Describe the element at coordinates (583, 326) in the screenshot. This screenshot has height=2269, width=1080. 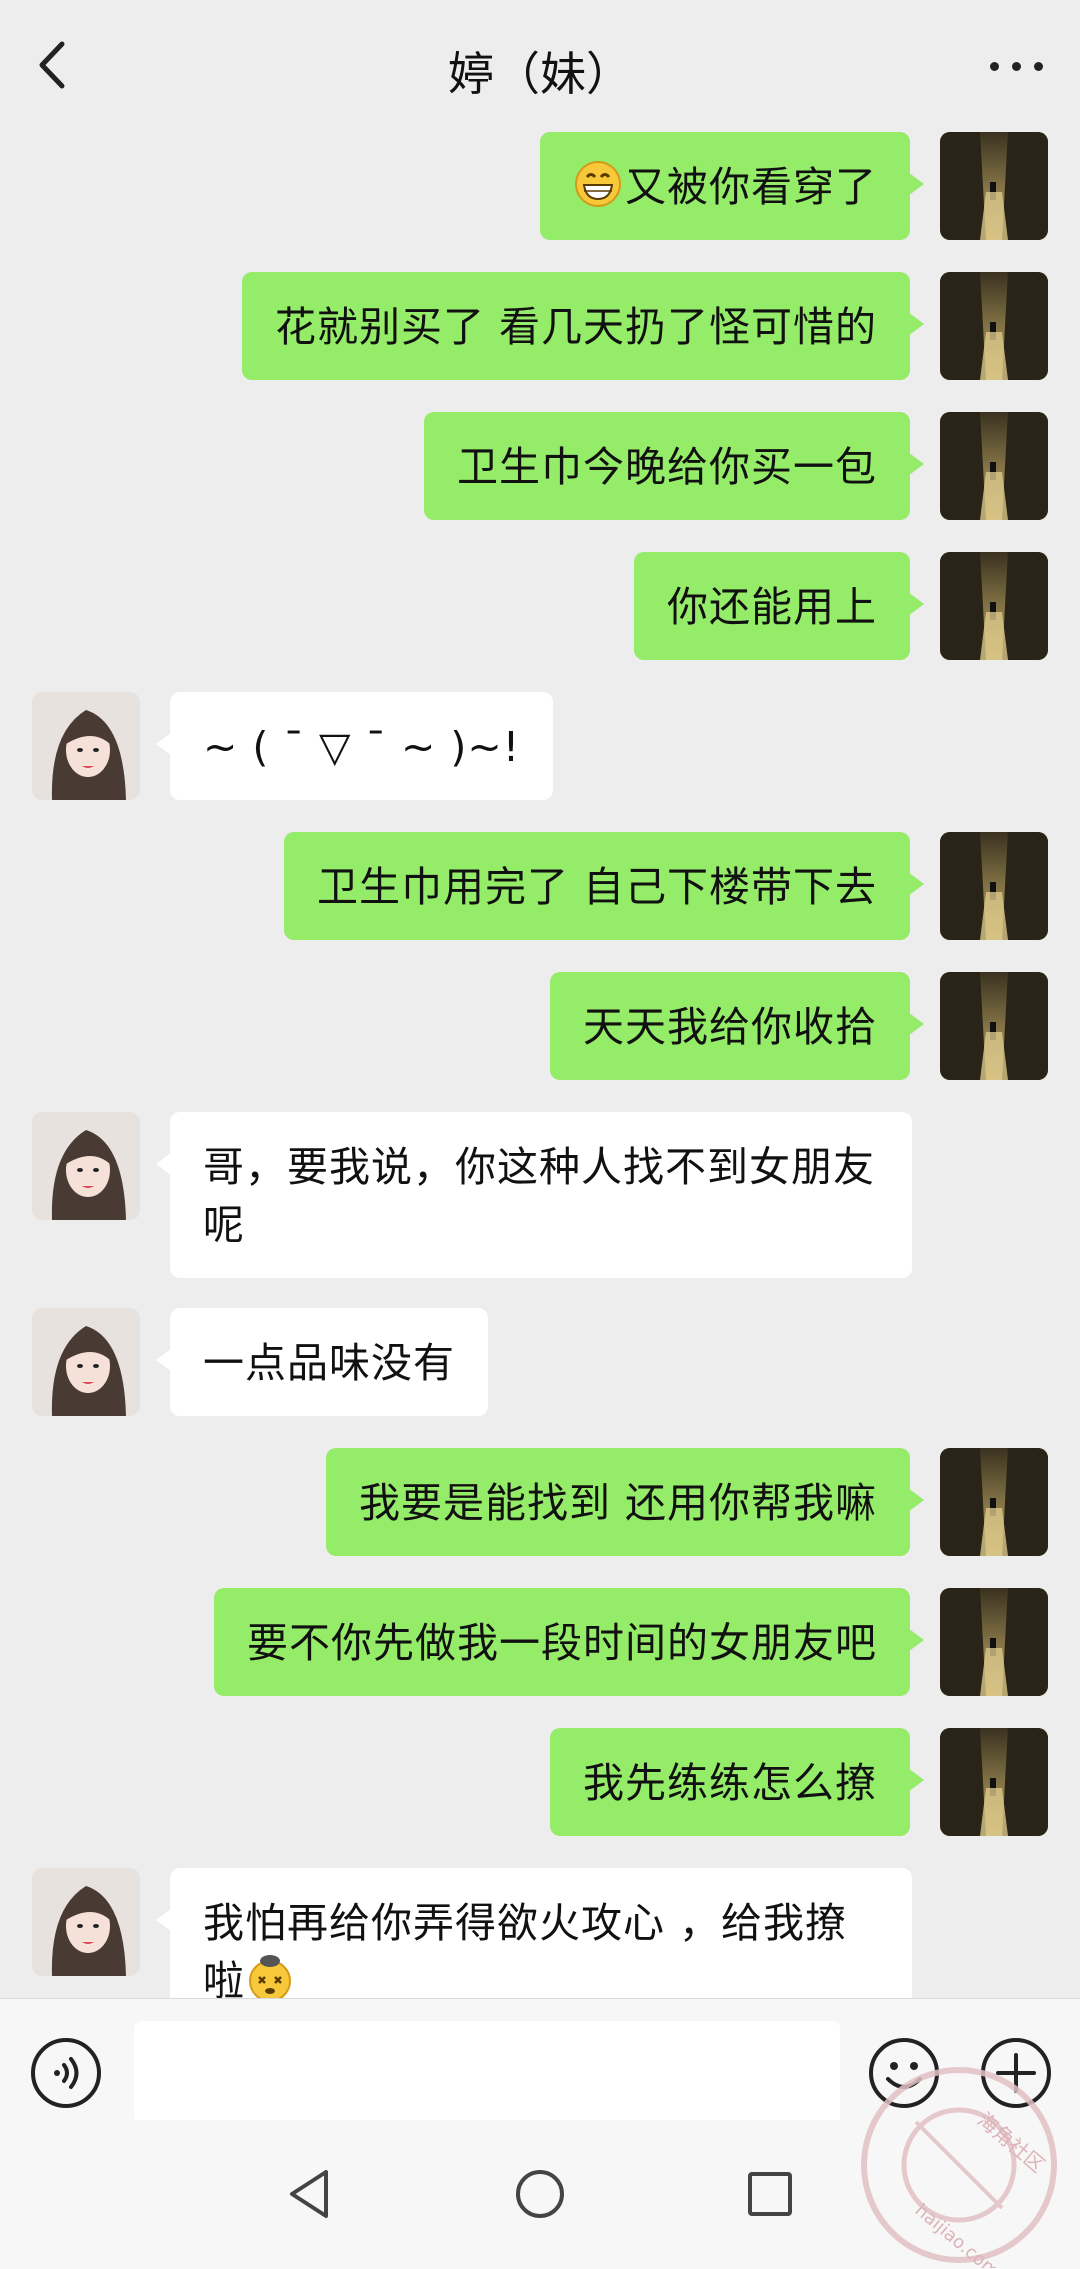
I see `message-bubble: 花就别买了 看几天扔了怪可惜的` at that location.